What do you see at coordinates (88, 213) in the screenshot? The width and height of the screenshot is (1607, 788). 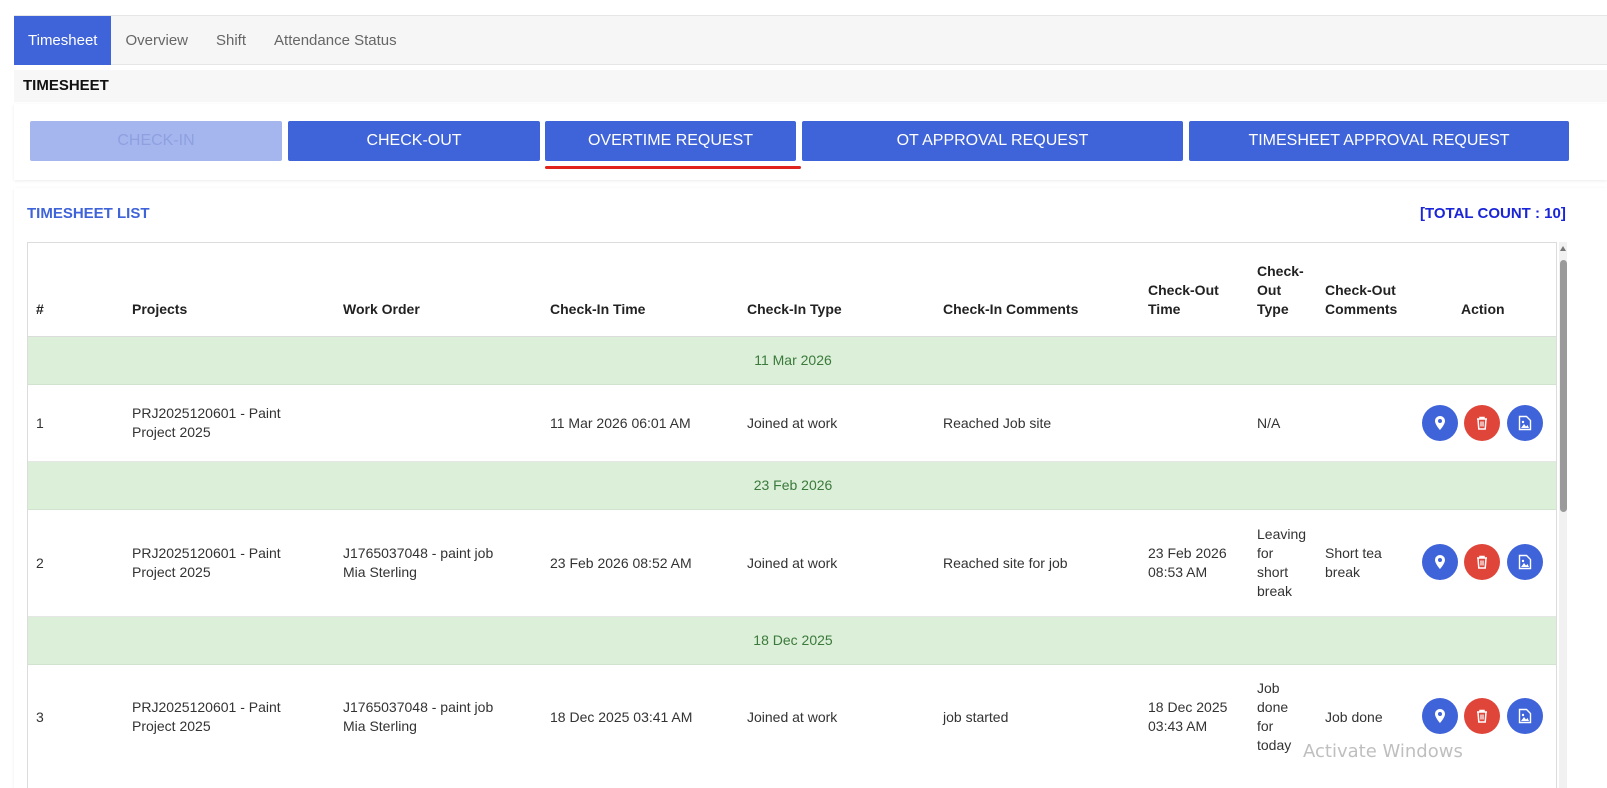 I see `list-title: TIMESHEET LIST` at bounding box center [88, 213].